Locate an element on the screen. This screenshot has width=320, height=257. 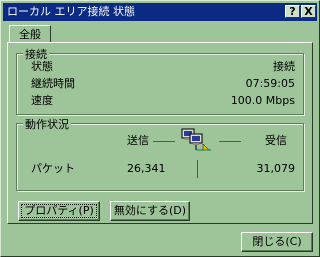
sent-label: 送信 is located at coordinates (138, 140).